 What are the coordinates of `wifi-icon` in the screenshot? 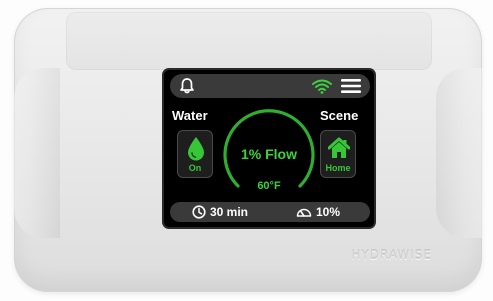 It's located at (322, 86).